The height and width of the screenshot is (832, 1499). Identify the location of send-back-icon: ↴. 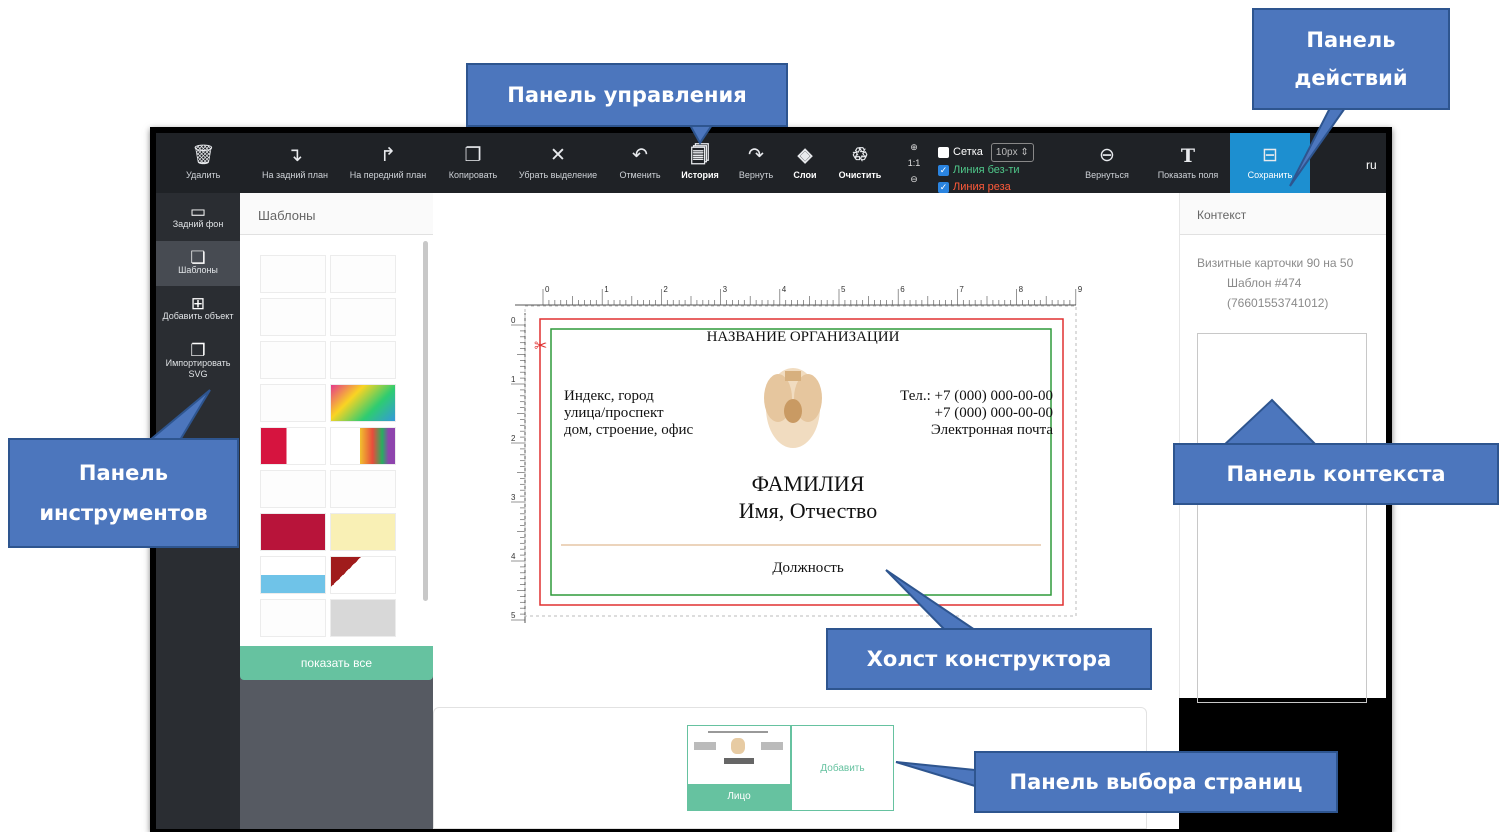
(295, 155).